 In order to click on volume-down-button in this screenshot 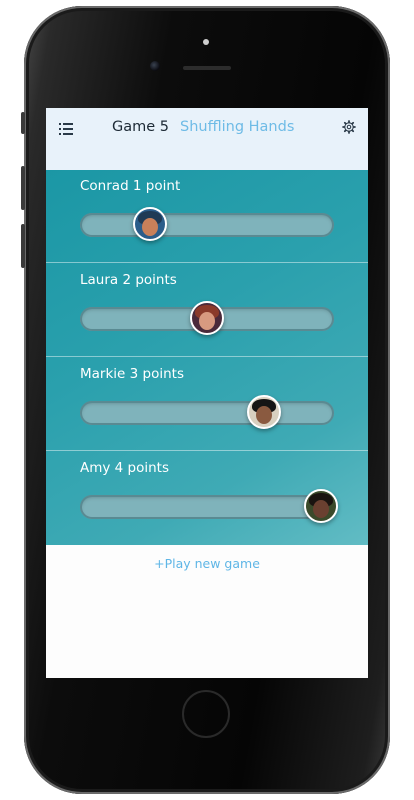, I will do `click(23, 246)`.